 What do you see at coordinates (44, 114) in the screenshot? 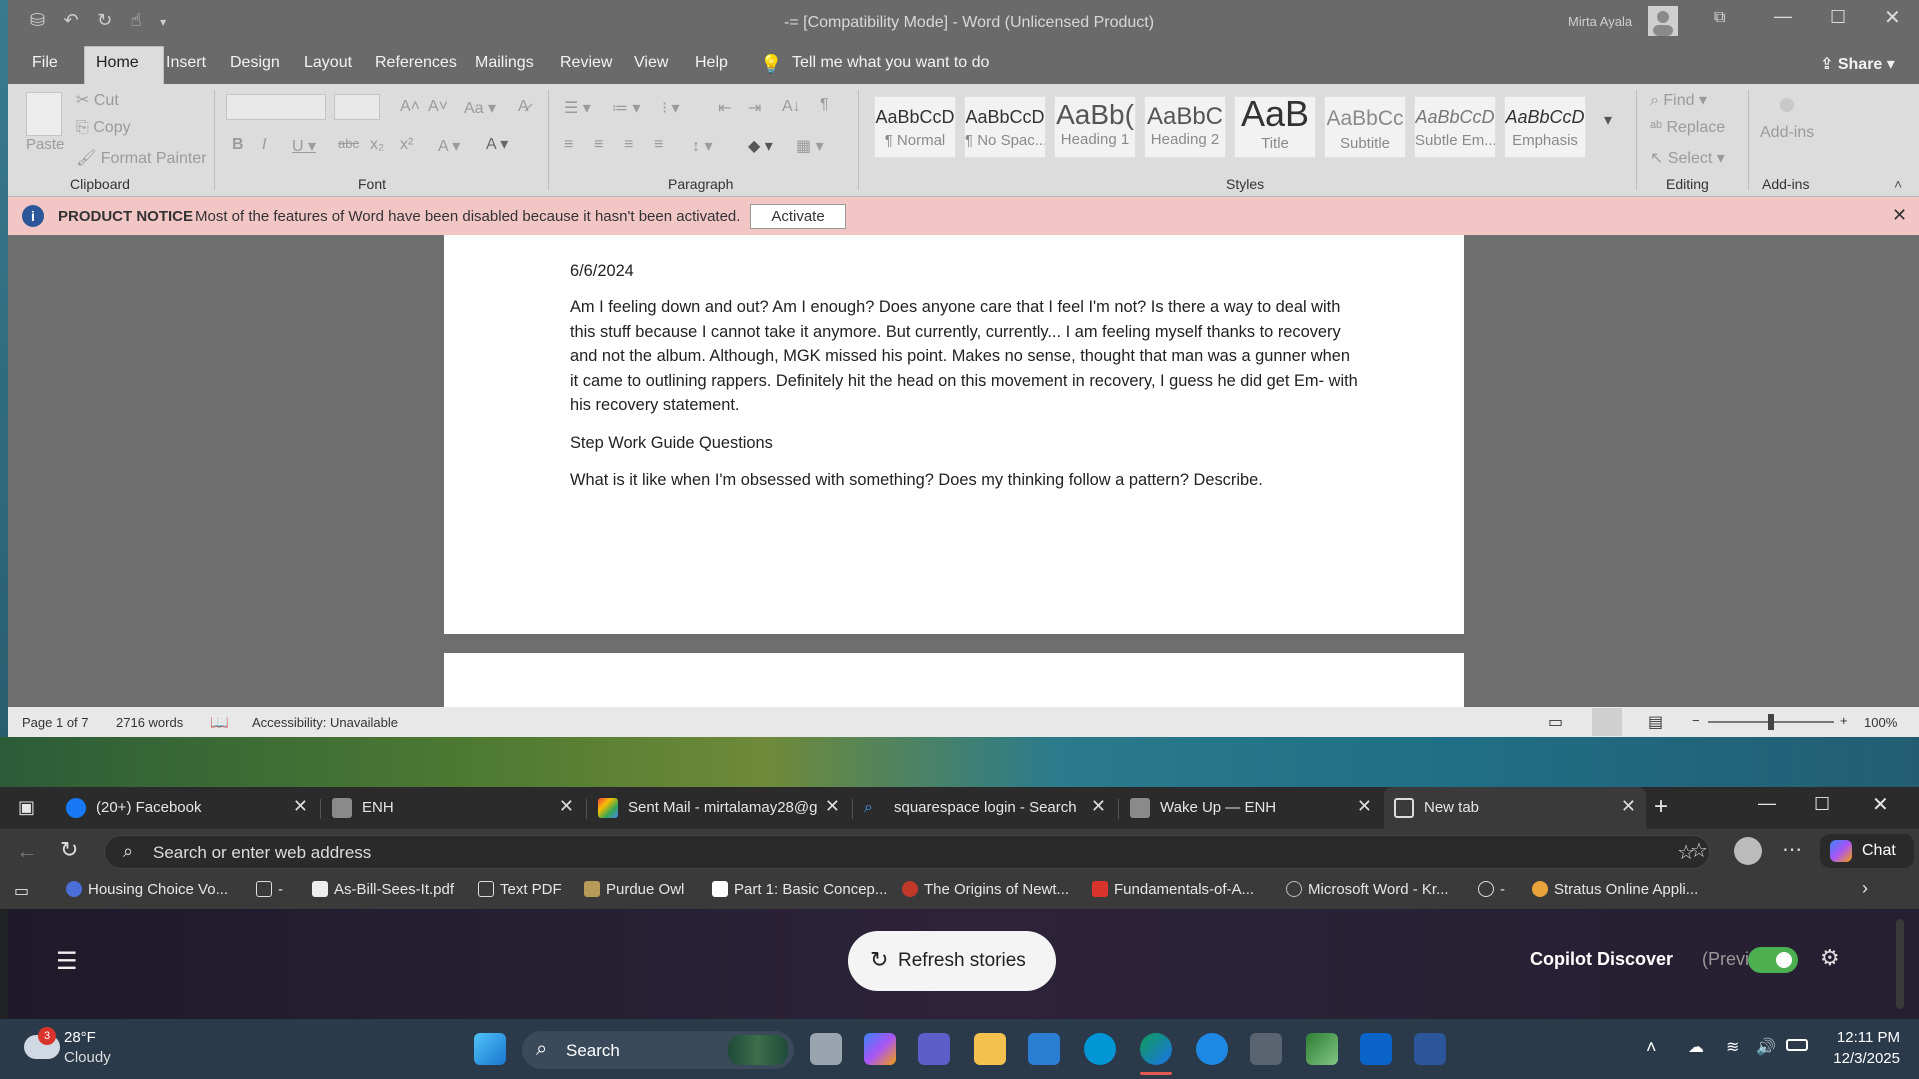
I see `paste-icon` at bounding box center [44, 114].